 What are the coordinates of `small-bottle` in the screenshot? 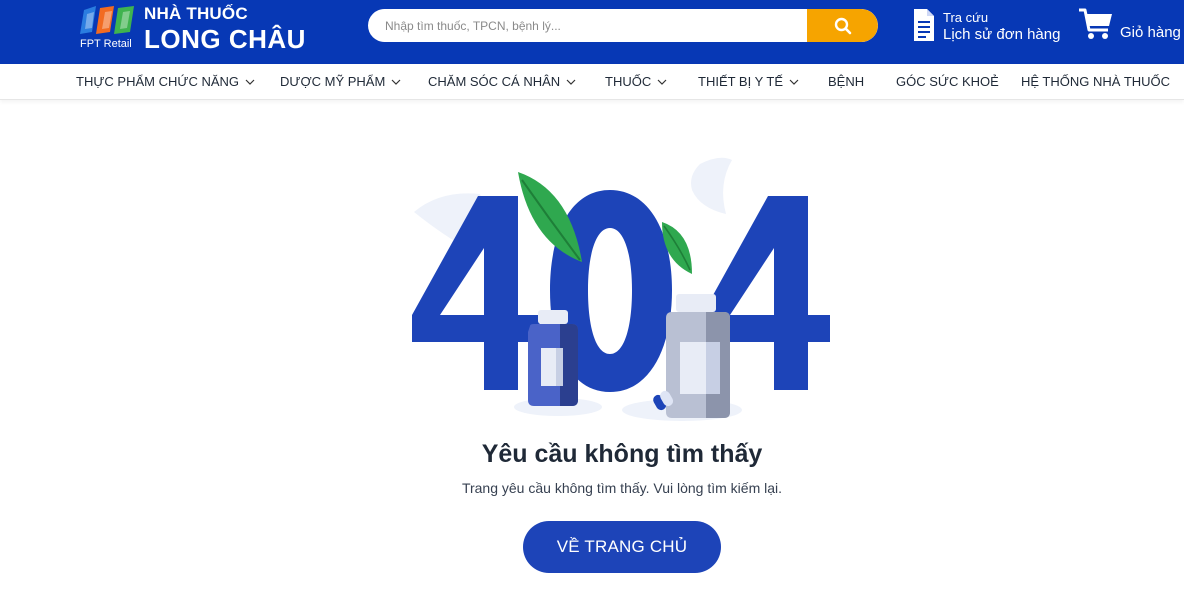 It's located at (553, 358).